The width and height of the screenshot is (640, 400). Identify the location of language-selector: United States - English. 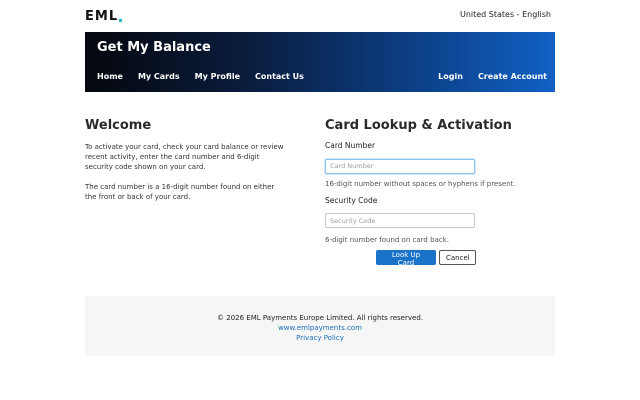
(505, 14).